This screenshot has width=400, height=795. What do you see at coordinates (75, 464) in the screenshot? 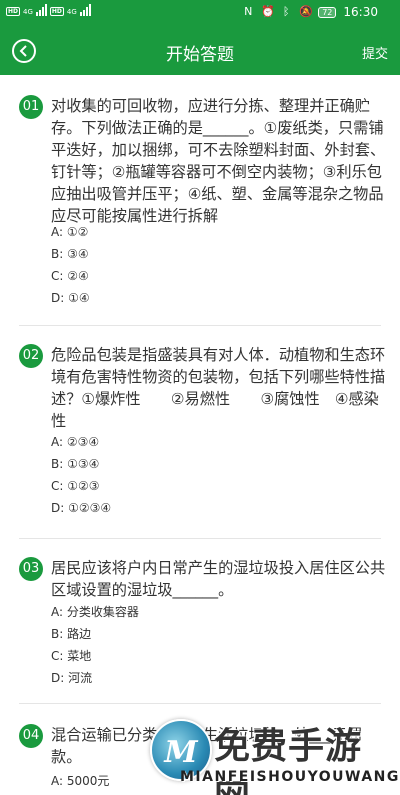
I see `option-b: B: ①③④` at bounding box center [75, 464].